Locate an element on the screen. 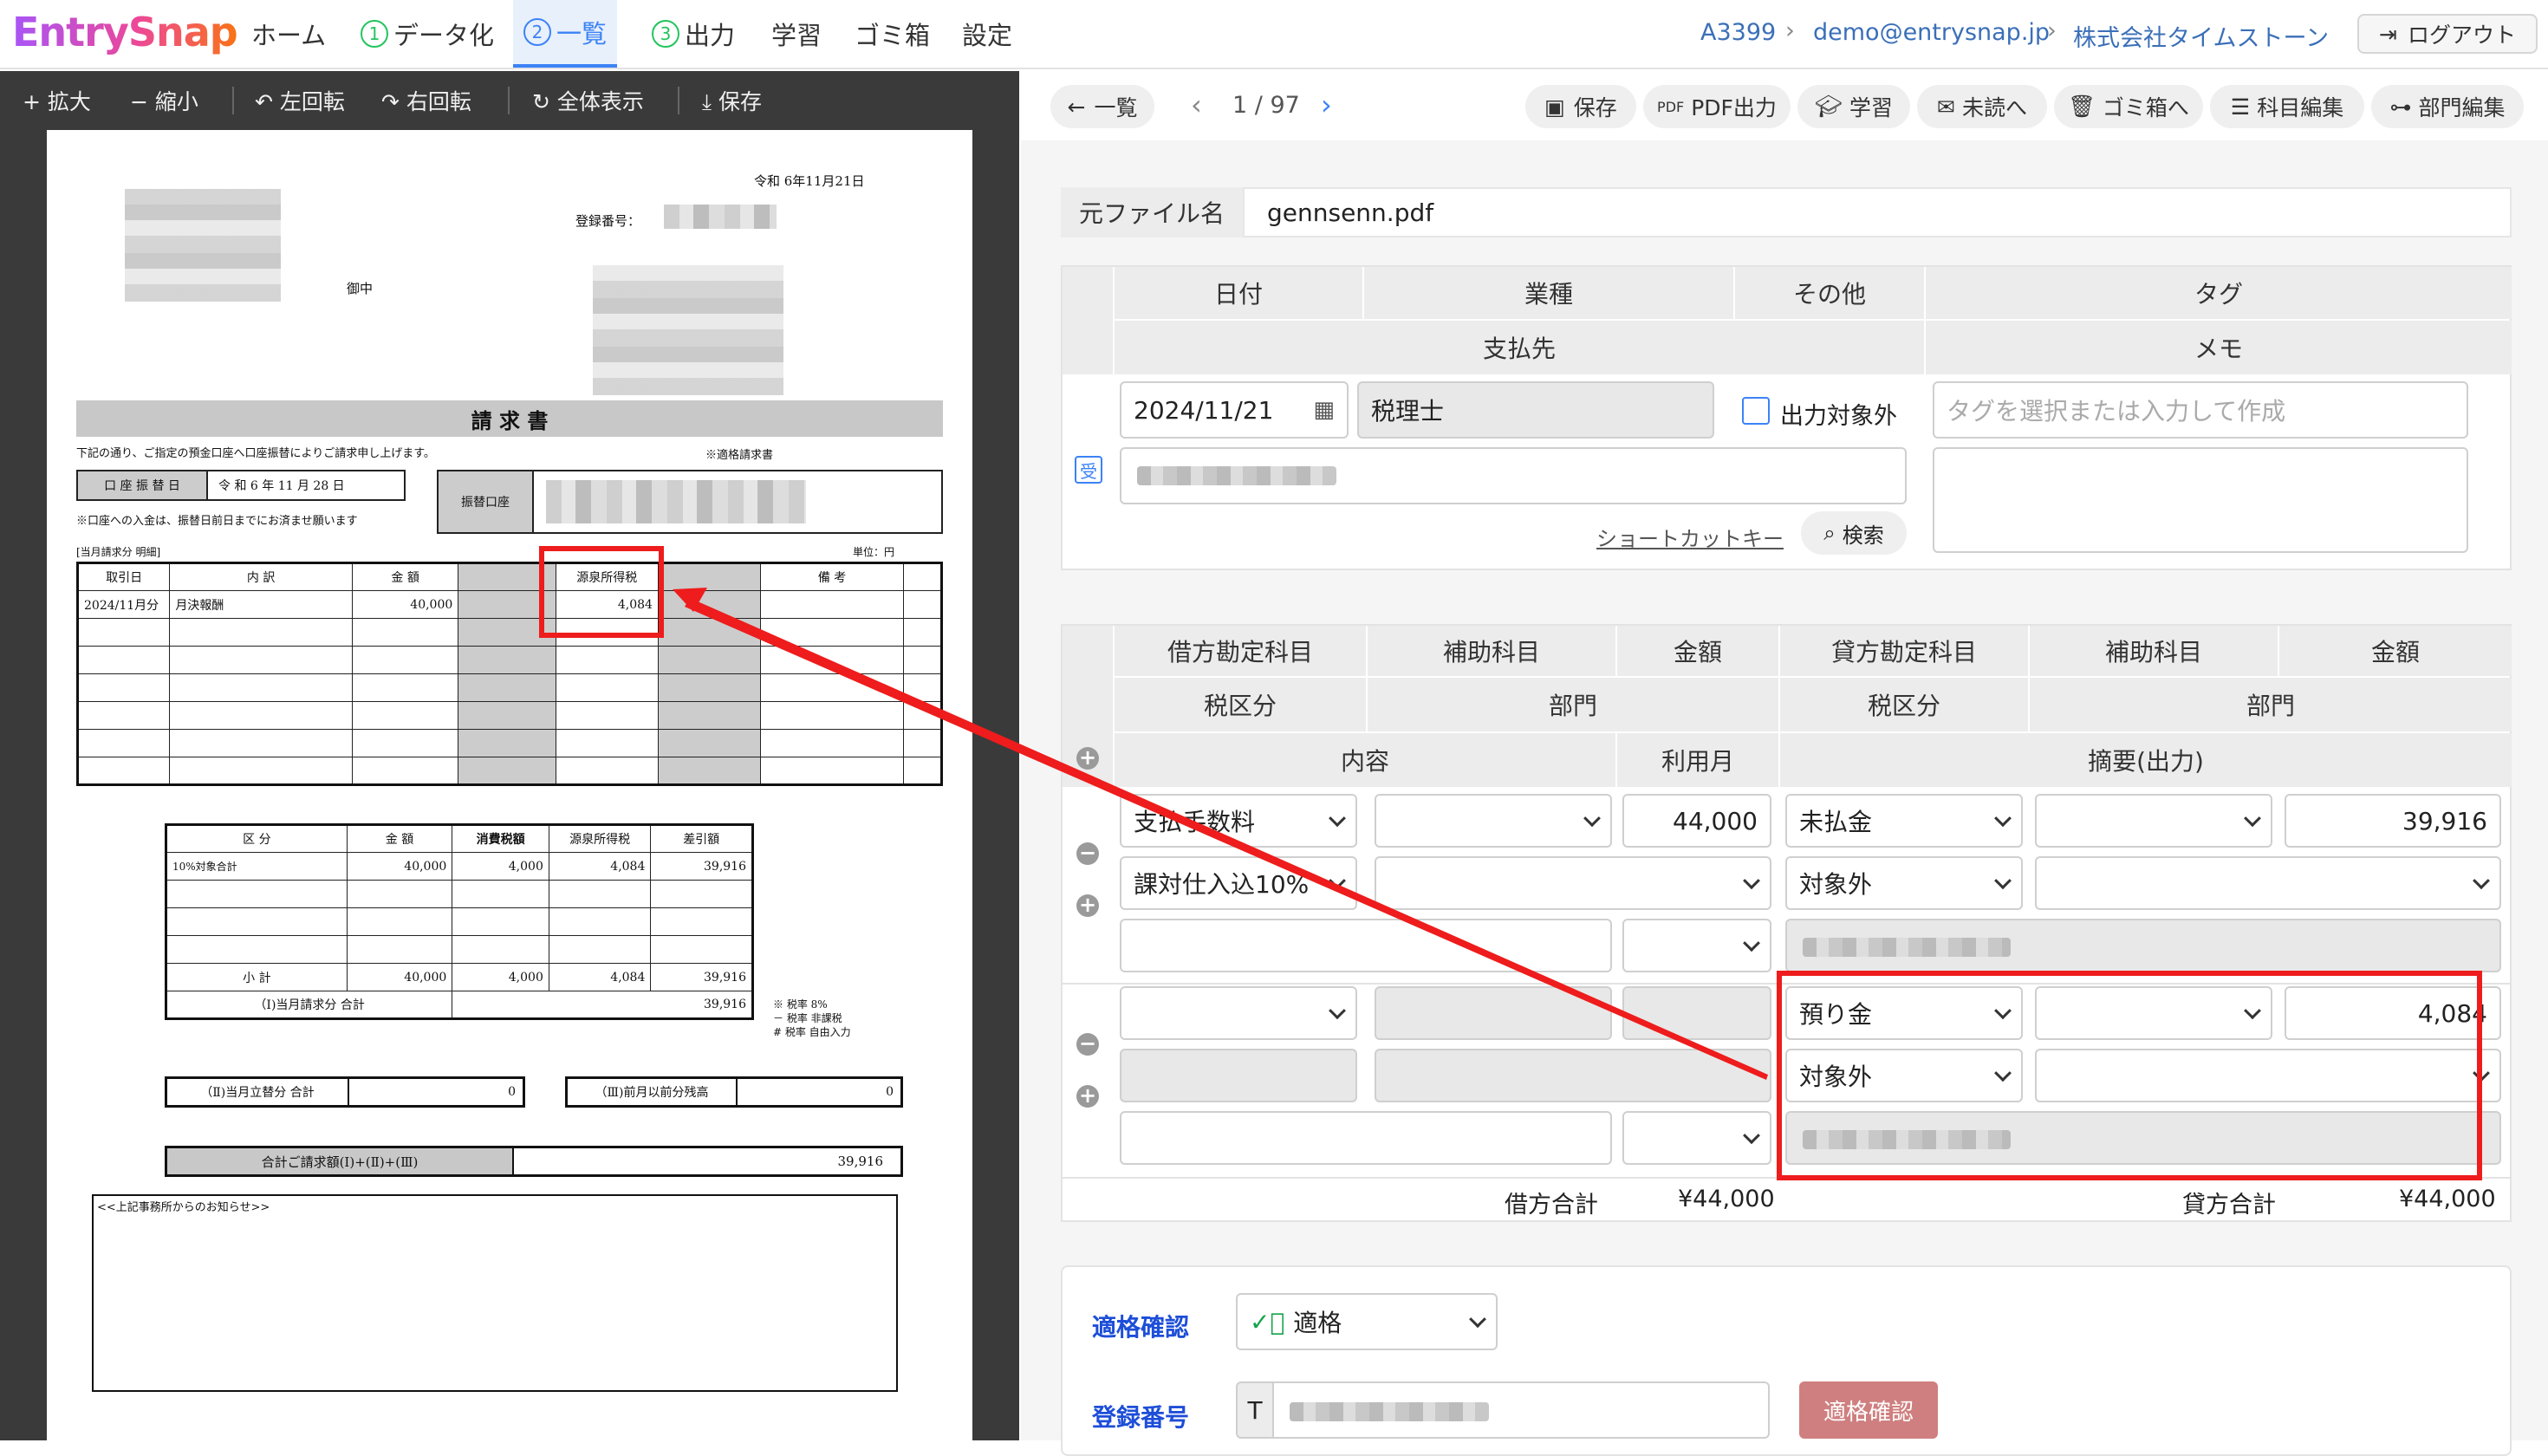  edit-accounts-button: ☰ 科目編集 is located at coordinates (2287, 106).